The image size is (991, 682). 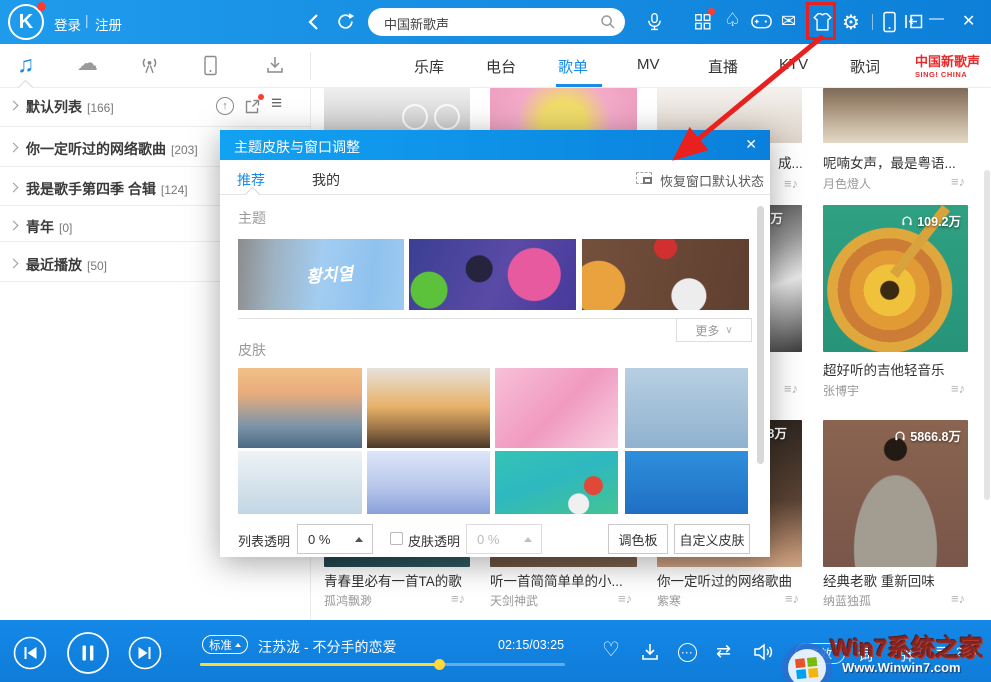 What do you see at coordinates (712, 539) in the screenshot?
I see `custom-skin-button: 自定义皮肤` at bounding box center [712, 539].